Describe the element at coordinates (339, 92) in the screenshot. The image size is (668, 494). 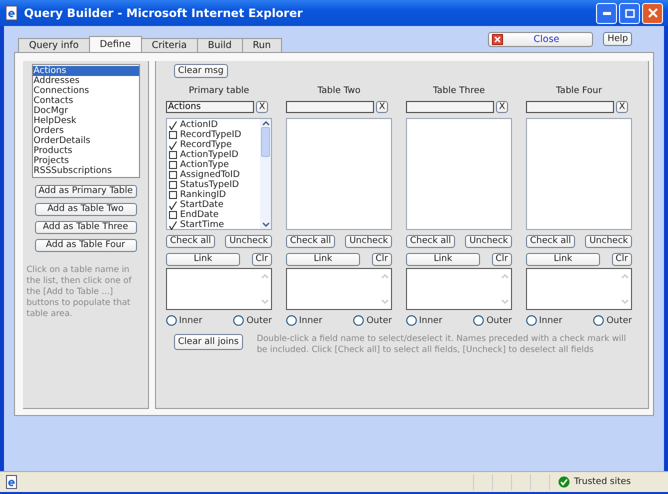
I see `table-title: Table Two` at that location.